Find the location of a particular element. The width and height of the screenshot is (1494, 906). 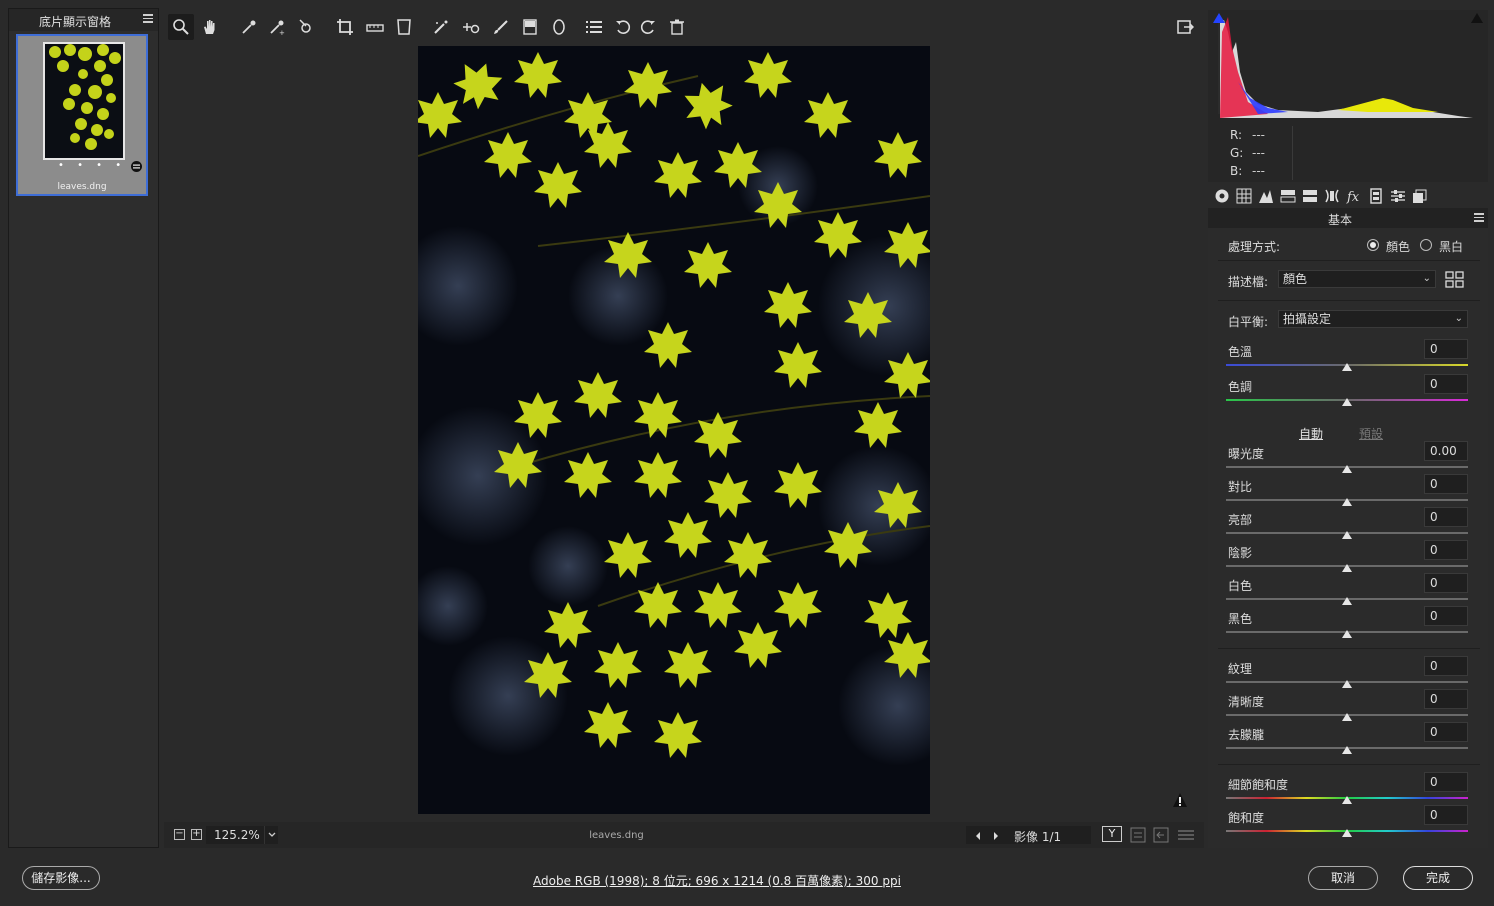

color-sampler-tool-icon: + is located at coordinates (277, 27).